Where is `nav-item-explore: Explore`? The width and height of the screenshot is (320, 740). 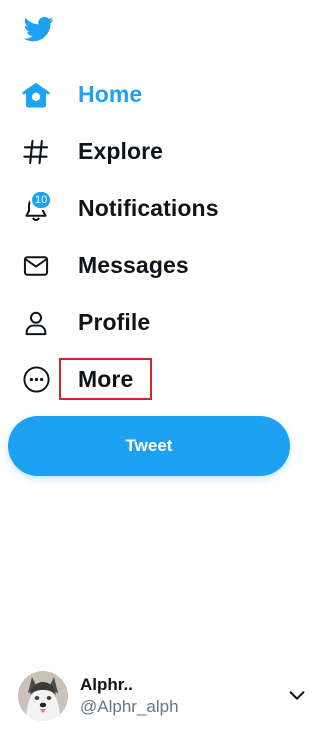
nav-item-explore: Explore is located at coordinates (160, 151).